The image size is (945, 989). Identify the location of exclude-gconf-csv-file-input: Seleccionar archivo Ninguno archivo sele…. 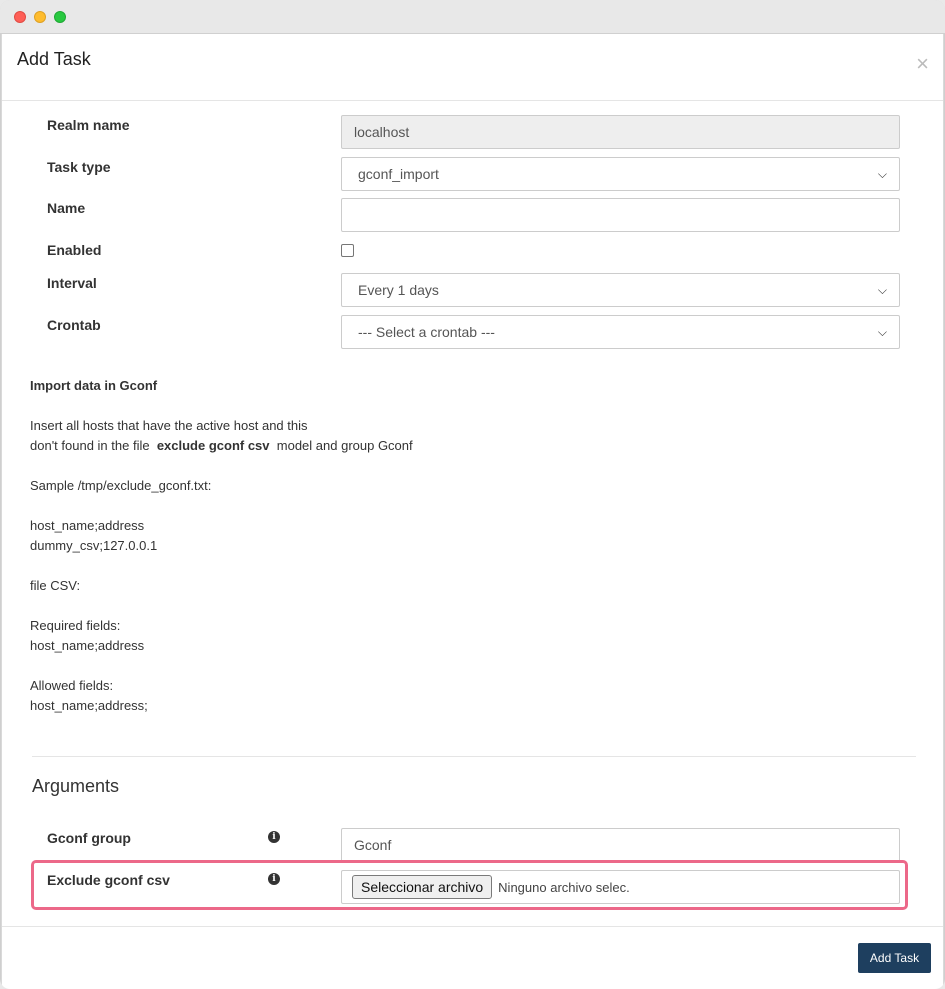
(620, 887).